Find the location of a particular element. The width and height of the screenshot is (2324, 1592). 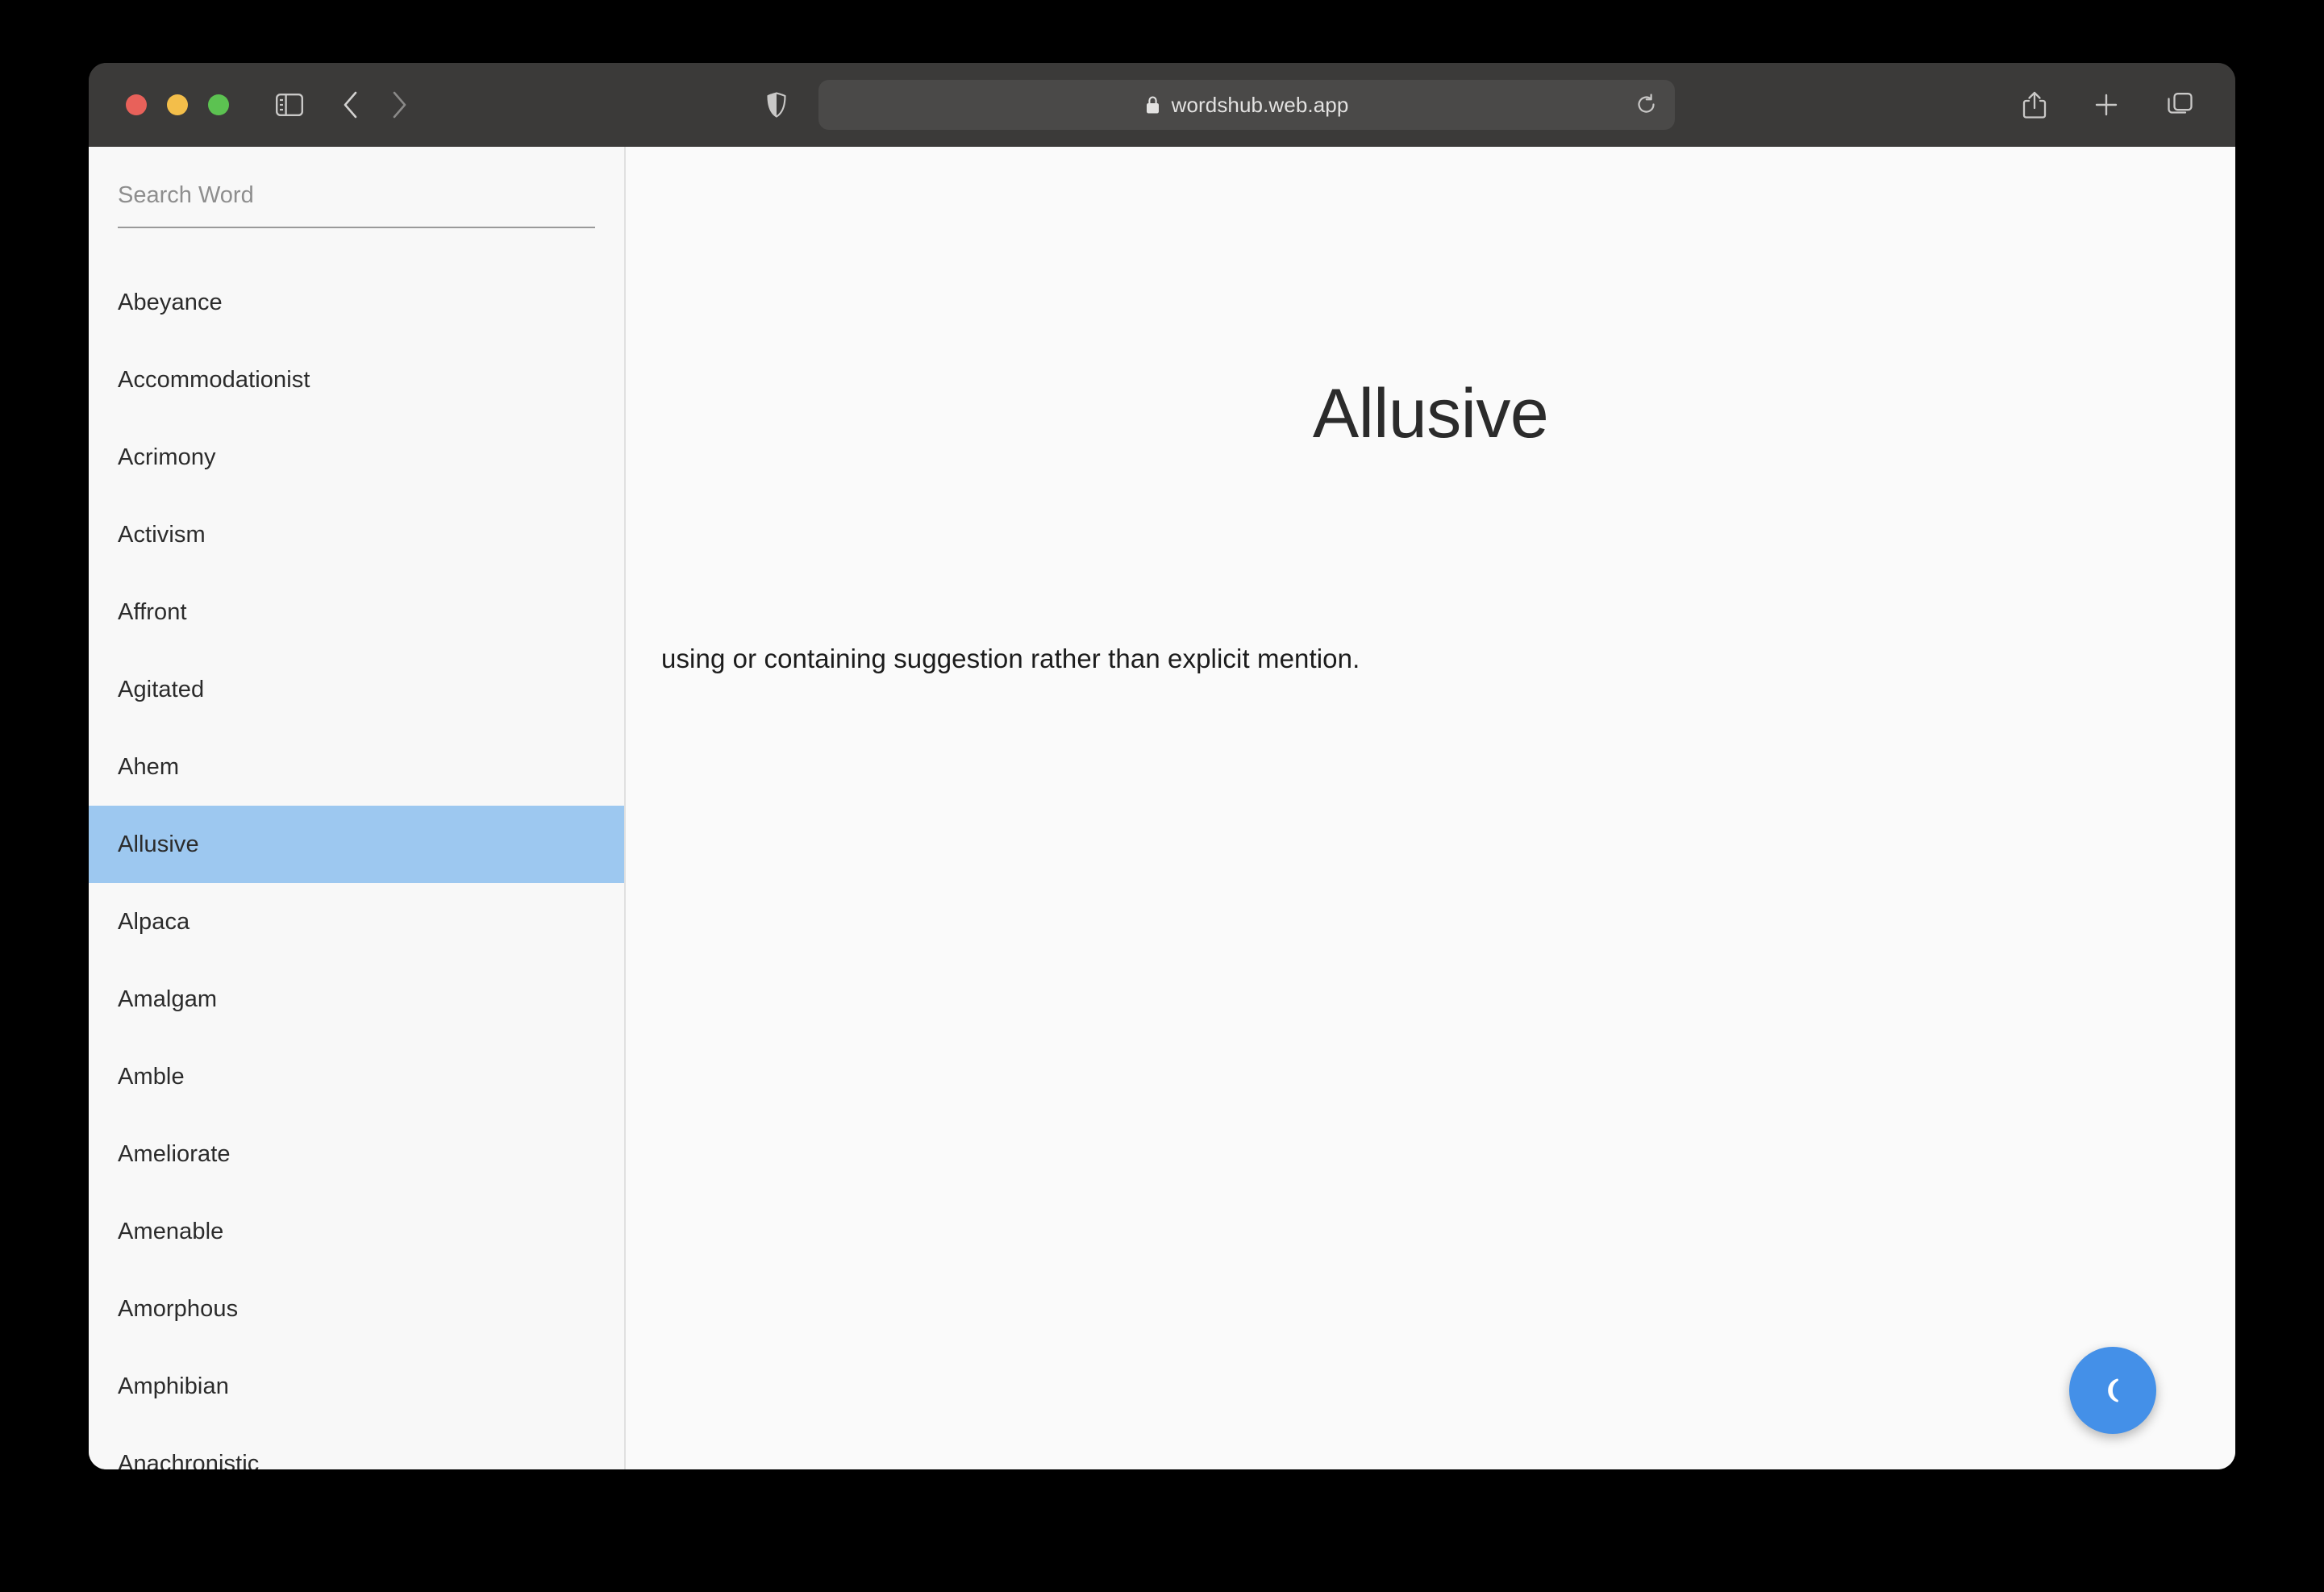

traffic-lights is located at coordinates (177, 105).